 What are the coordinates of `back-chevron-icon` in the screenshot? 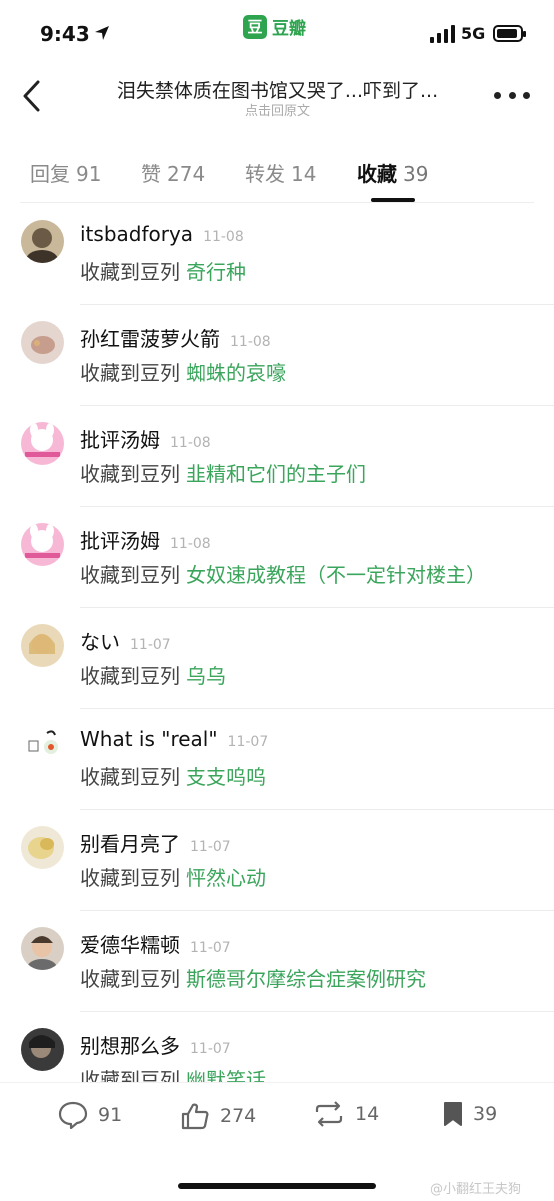 It's located at (33, 96).